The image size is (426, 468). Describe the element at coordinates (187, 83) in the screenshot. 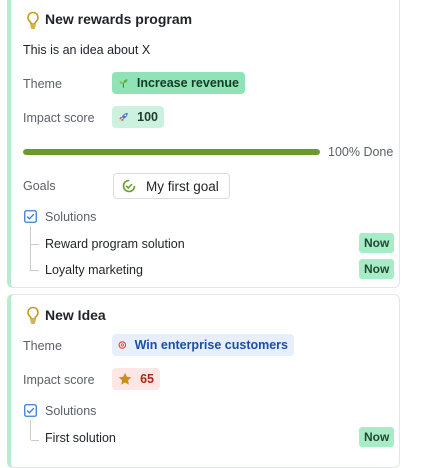

I see `theme-value: Increase revenue` at that location.